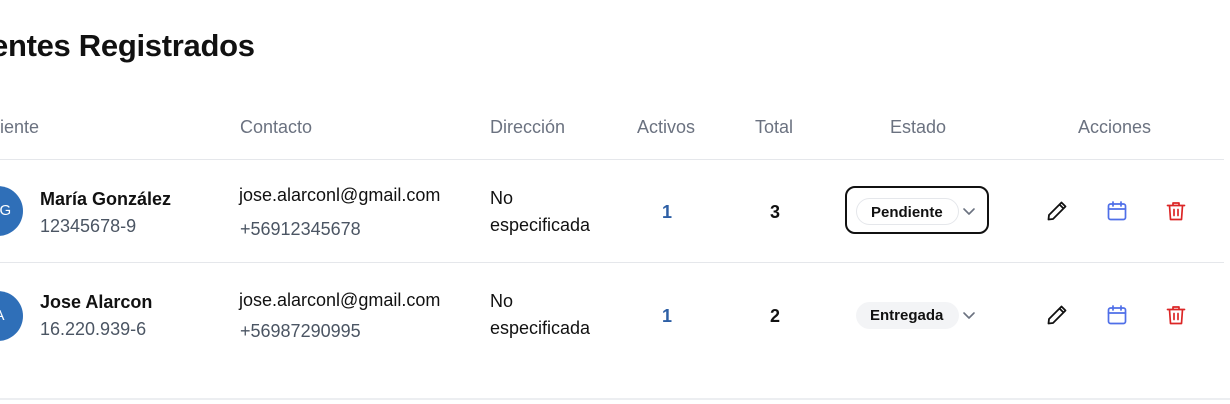 The height and width of the screenshot is (404, 1230). What do you see at coordinates (666, 127) in the screenshot?
I see `header-activos: Activos` at bounding box center [666, 127].